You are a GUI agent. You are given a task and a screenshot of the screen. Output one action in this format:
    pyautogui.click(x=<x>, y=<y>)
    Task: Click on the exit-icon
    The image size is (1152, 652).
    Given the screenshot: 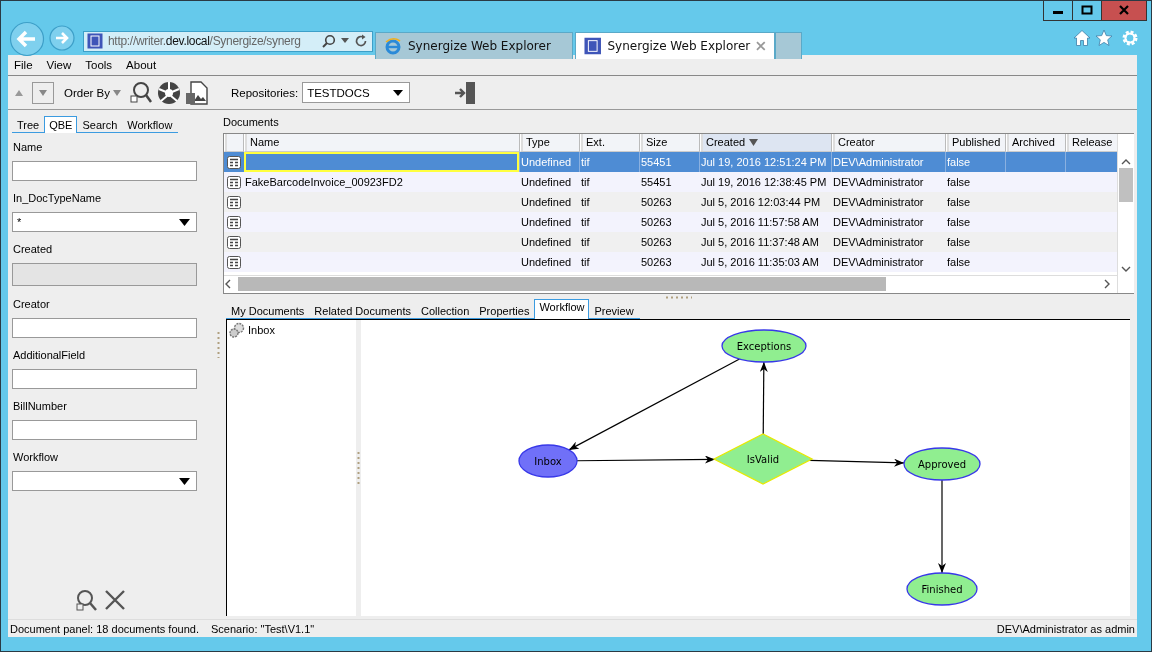 What is the action you would take?
    pyautogui.click(x=465, y=92)
    